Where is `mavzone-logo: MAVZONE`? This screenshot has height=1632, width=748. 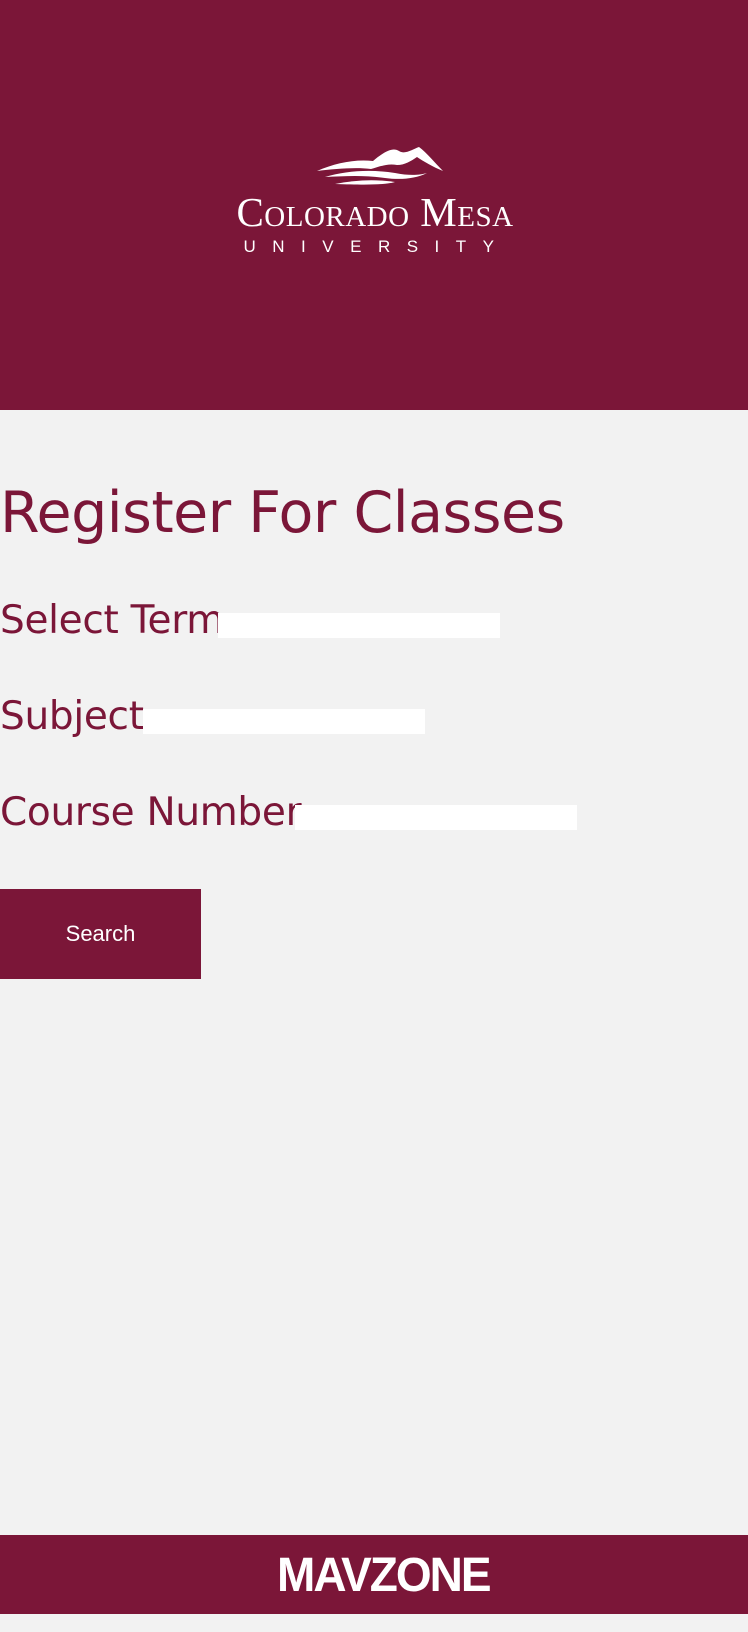
mavzone-logo: MAVZONE is located at coordinates (384, 1574).